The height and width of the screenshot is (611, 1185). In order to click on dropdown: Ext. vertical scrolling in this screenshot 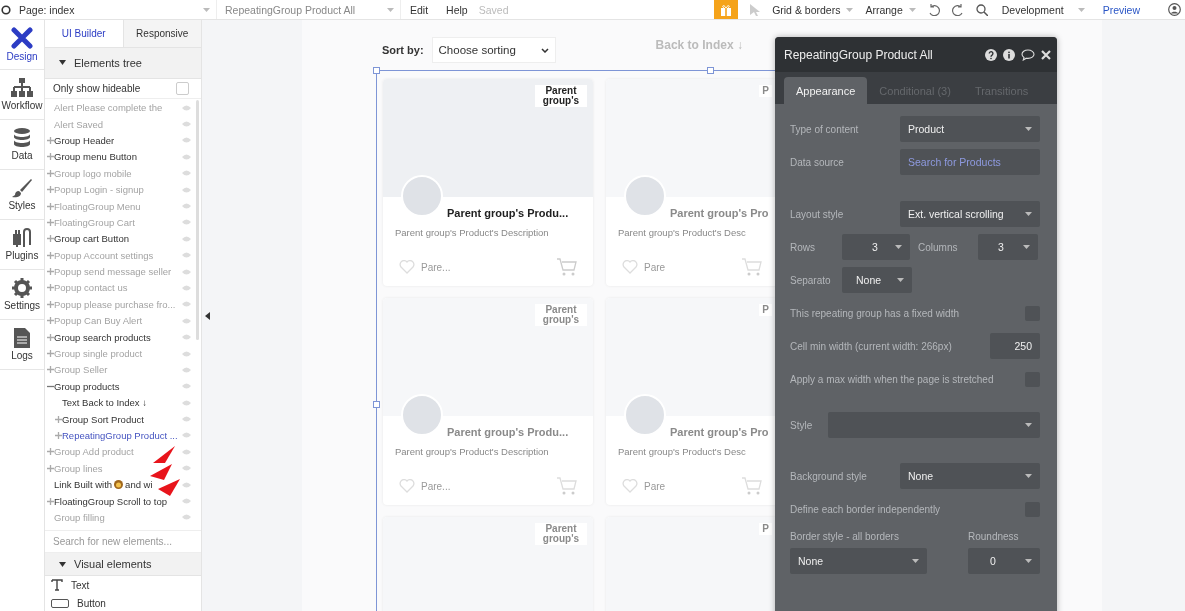, I will do `click(970, 214)`.